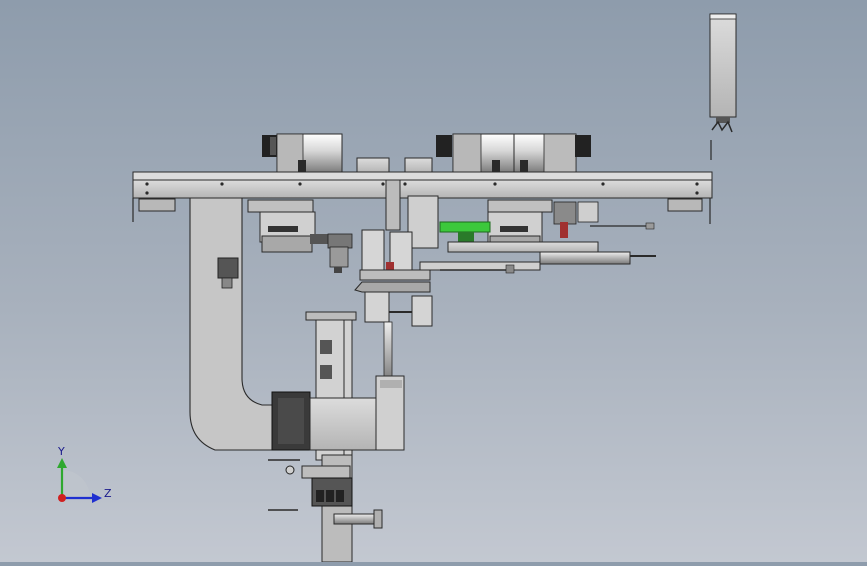 This screenshot has height=566, width=867. What do you see at coordinates (513, 153) in the screenshot?
I see `right-servo-motor` at bounding box center [513, 153].